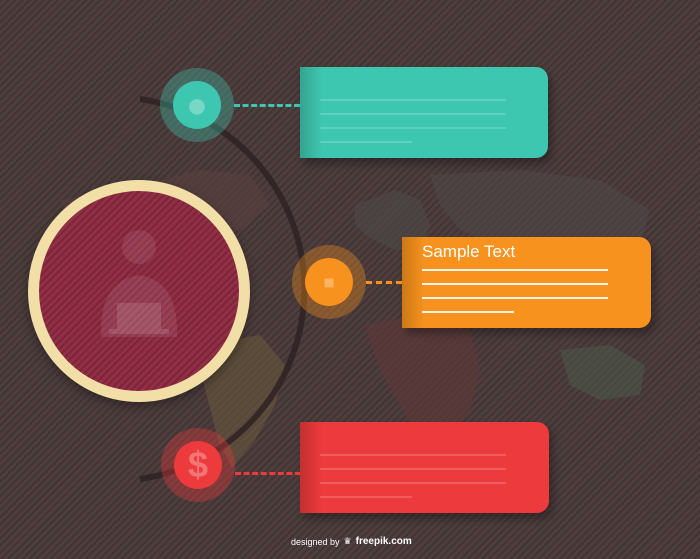 The height and width of the screenshot is (559, 700). Describe the element at coordinates (347, 541) in the screenshot. I see `crown-icon: ♛` at that location.